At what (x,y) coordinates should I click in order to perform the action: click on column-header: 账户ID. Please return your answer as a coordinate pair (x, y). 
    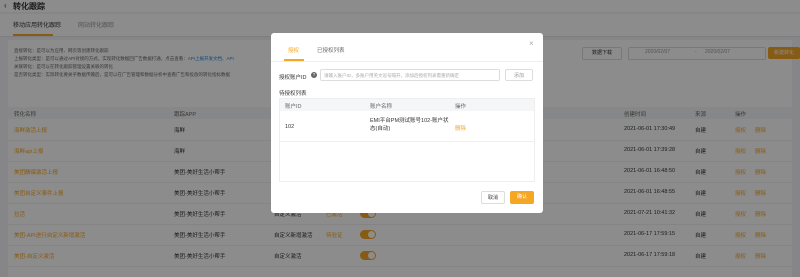
    Looking at the image, I should click on (293, 107).